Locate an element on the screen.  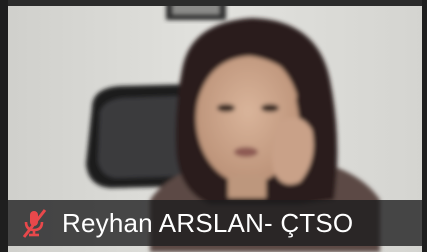
tile-border-right is located at coordinates (424, 126).